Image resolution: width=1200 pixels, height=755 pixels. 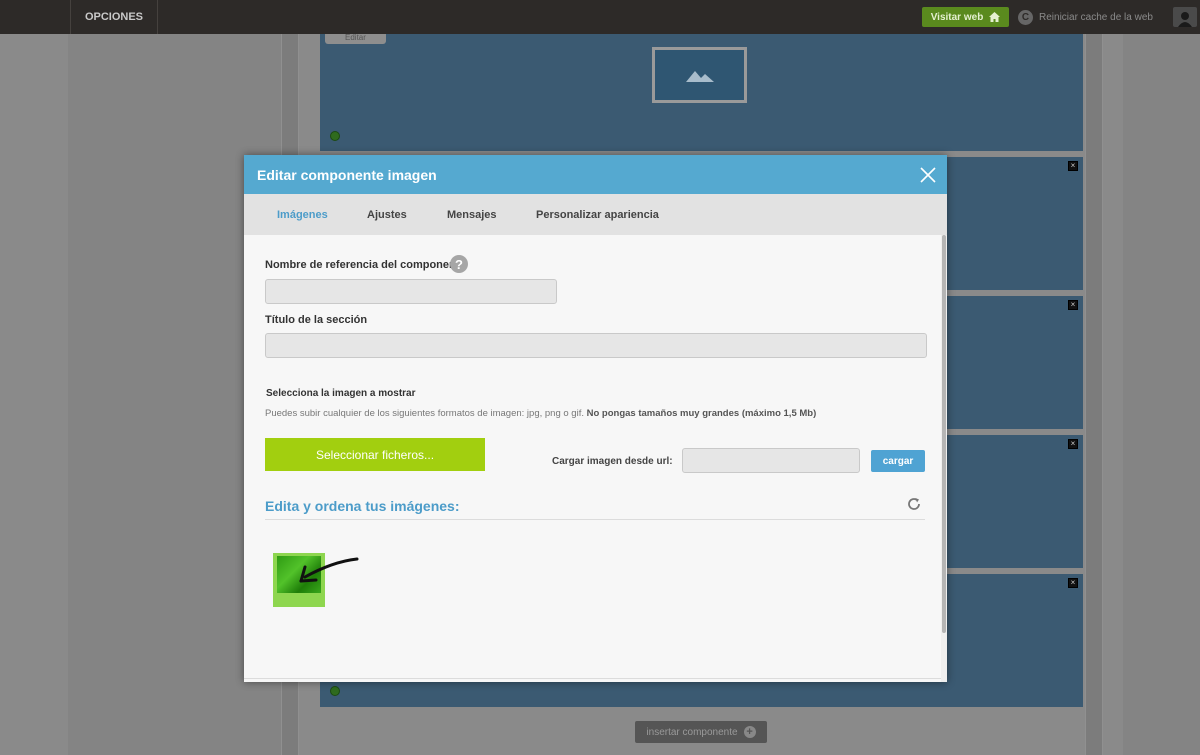 I want to click on options-menu: OPCIONES, so click(x=114, y=17).